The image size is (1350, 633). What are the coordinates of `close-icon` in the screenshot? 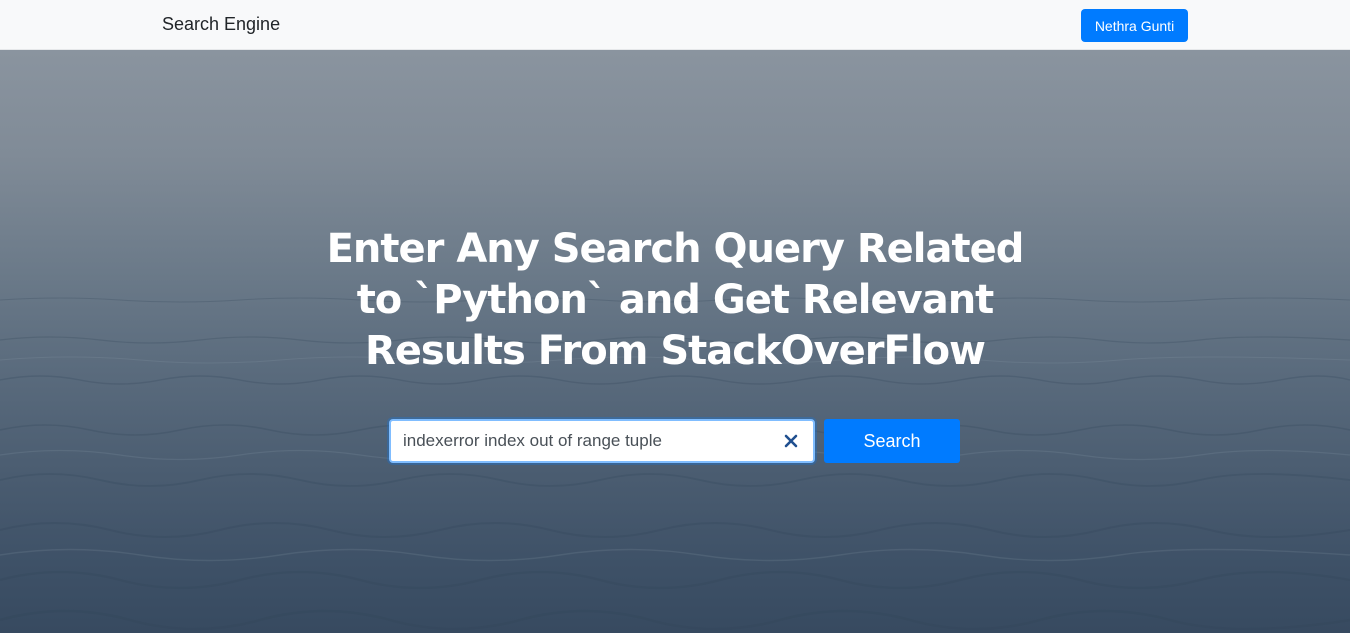 It's located at (791, 441).